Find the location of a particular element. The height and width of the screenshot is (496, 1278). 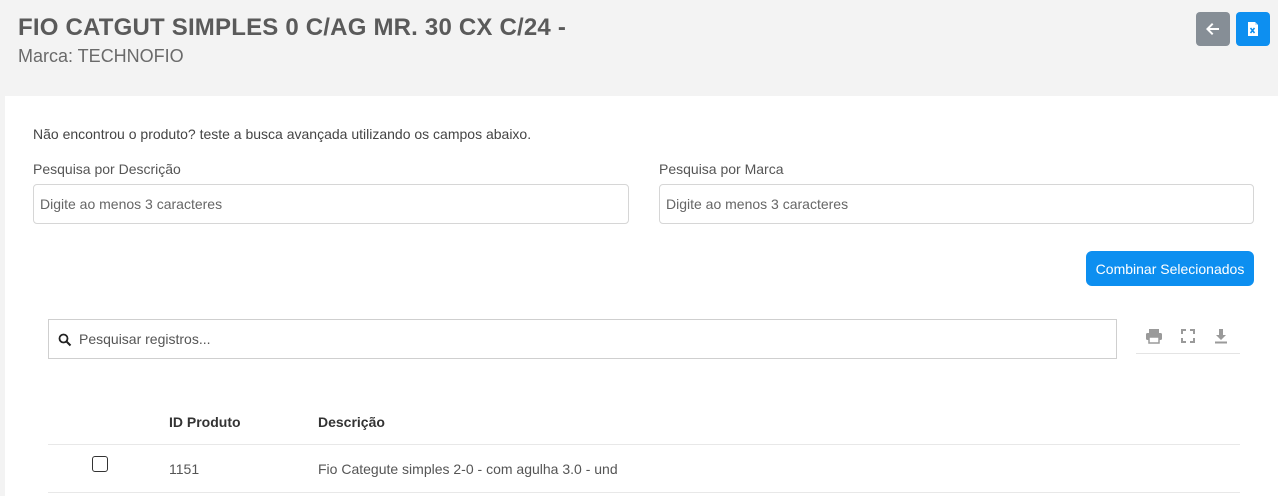

column-header-id: ID Produto is located at coordinates (205, 422).